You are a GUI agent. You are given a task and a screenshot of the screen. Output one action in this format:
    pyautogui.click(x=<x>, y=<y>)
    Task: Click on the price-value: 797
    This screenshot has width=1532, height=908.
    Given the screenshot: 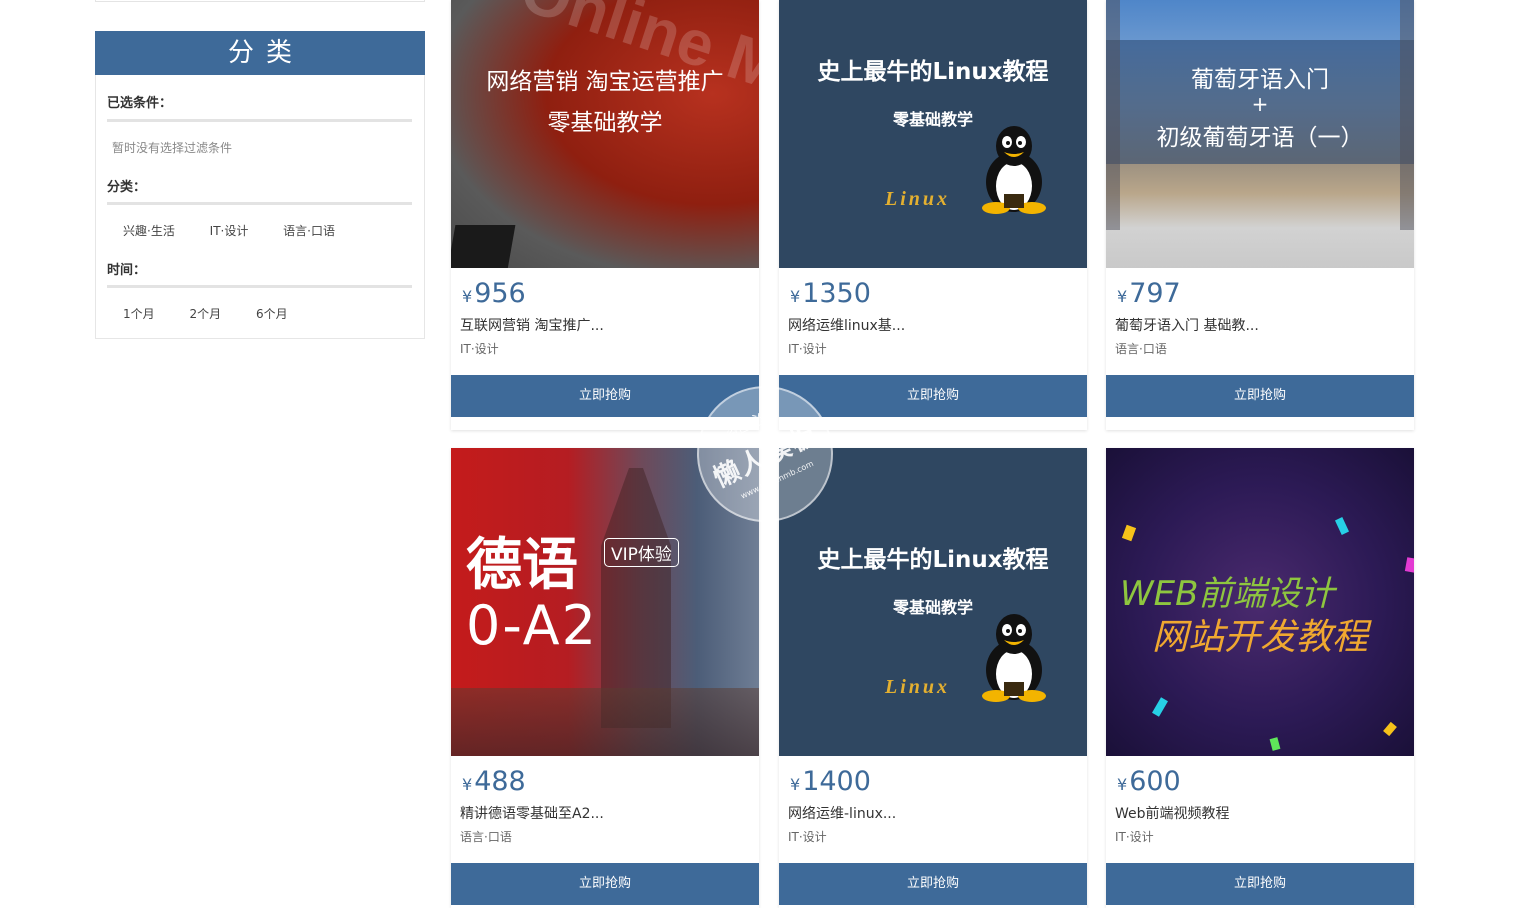 What is the action you would take?
    pyautogui.click(x=1155, y=293)
    